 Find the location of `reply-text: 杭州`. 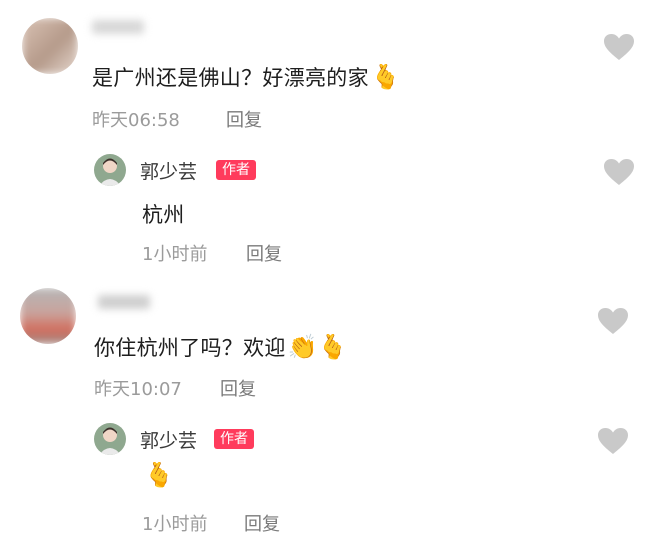

reply-text: 杭州 is located at coordinates (163, 215).